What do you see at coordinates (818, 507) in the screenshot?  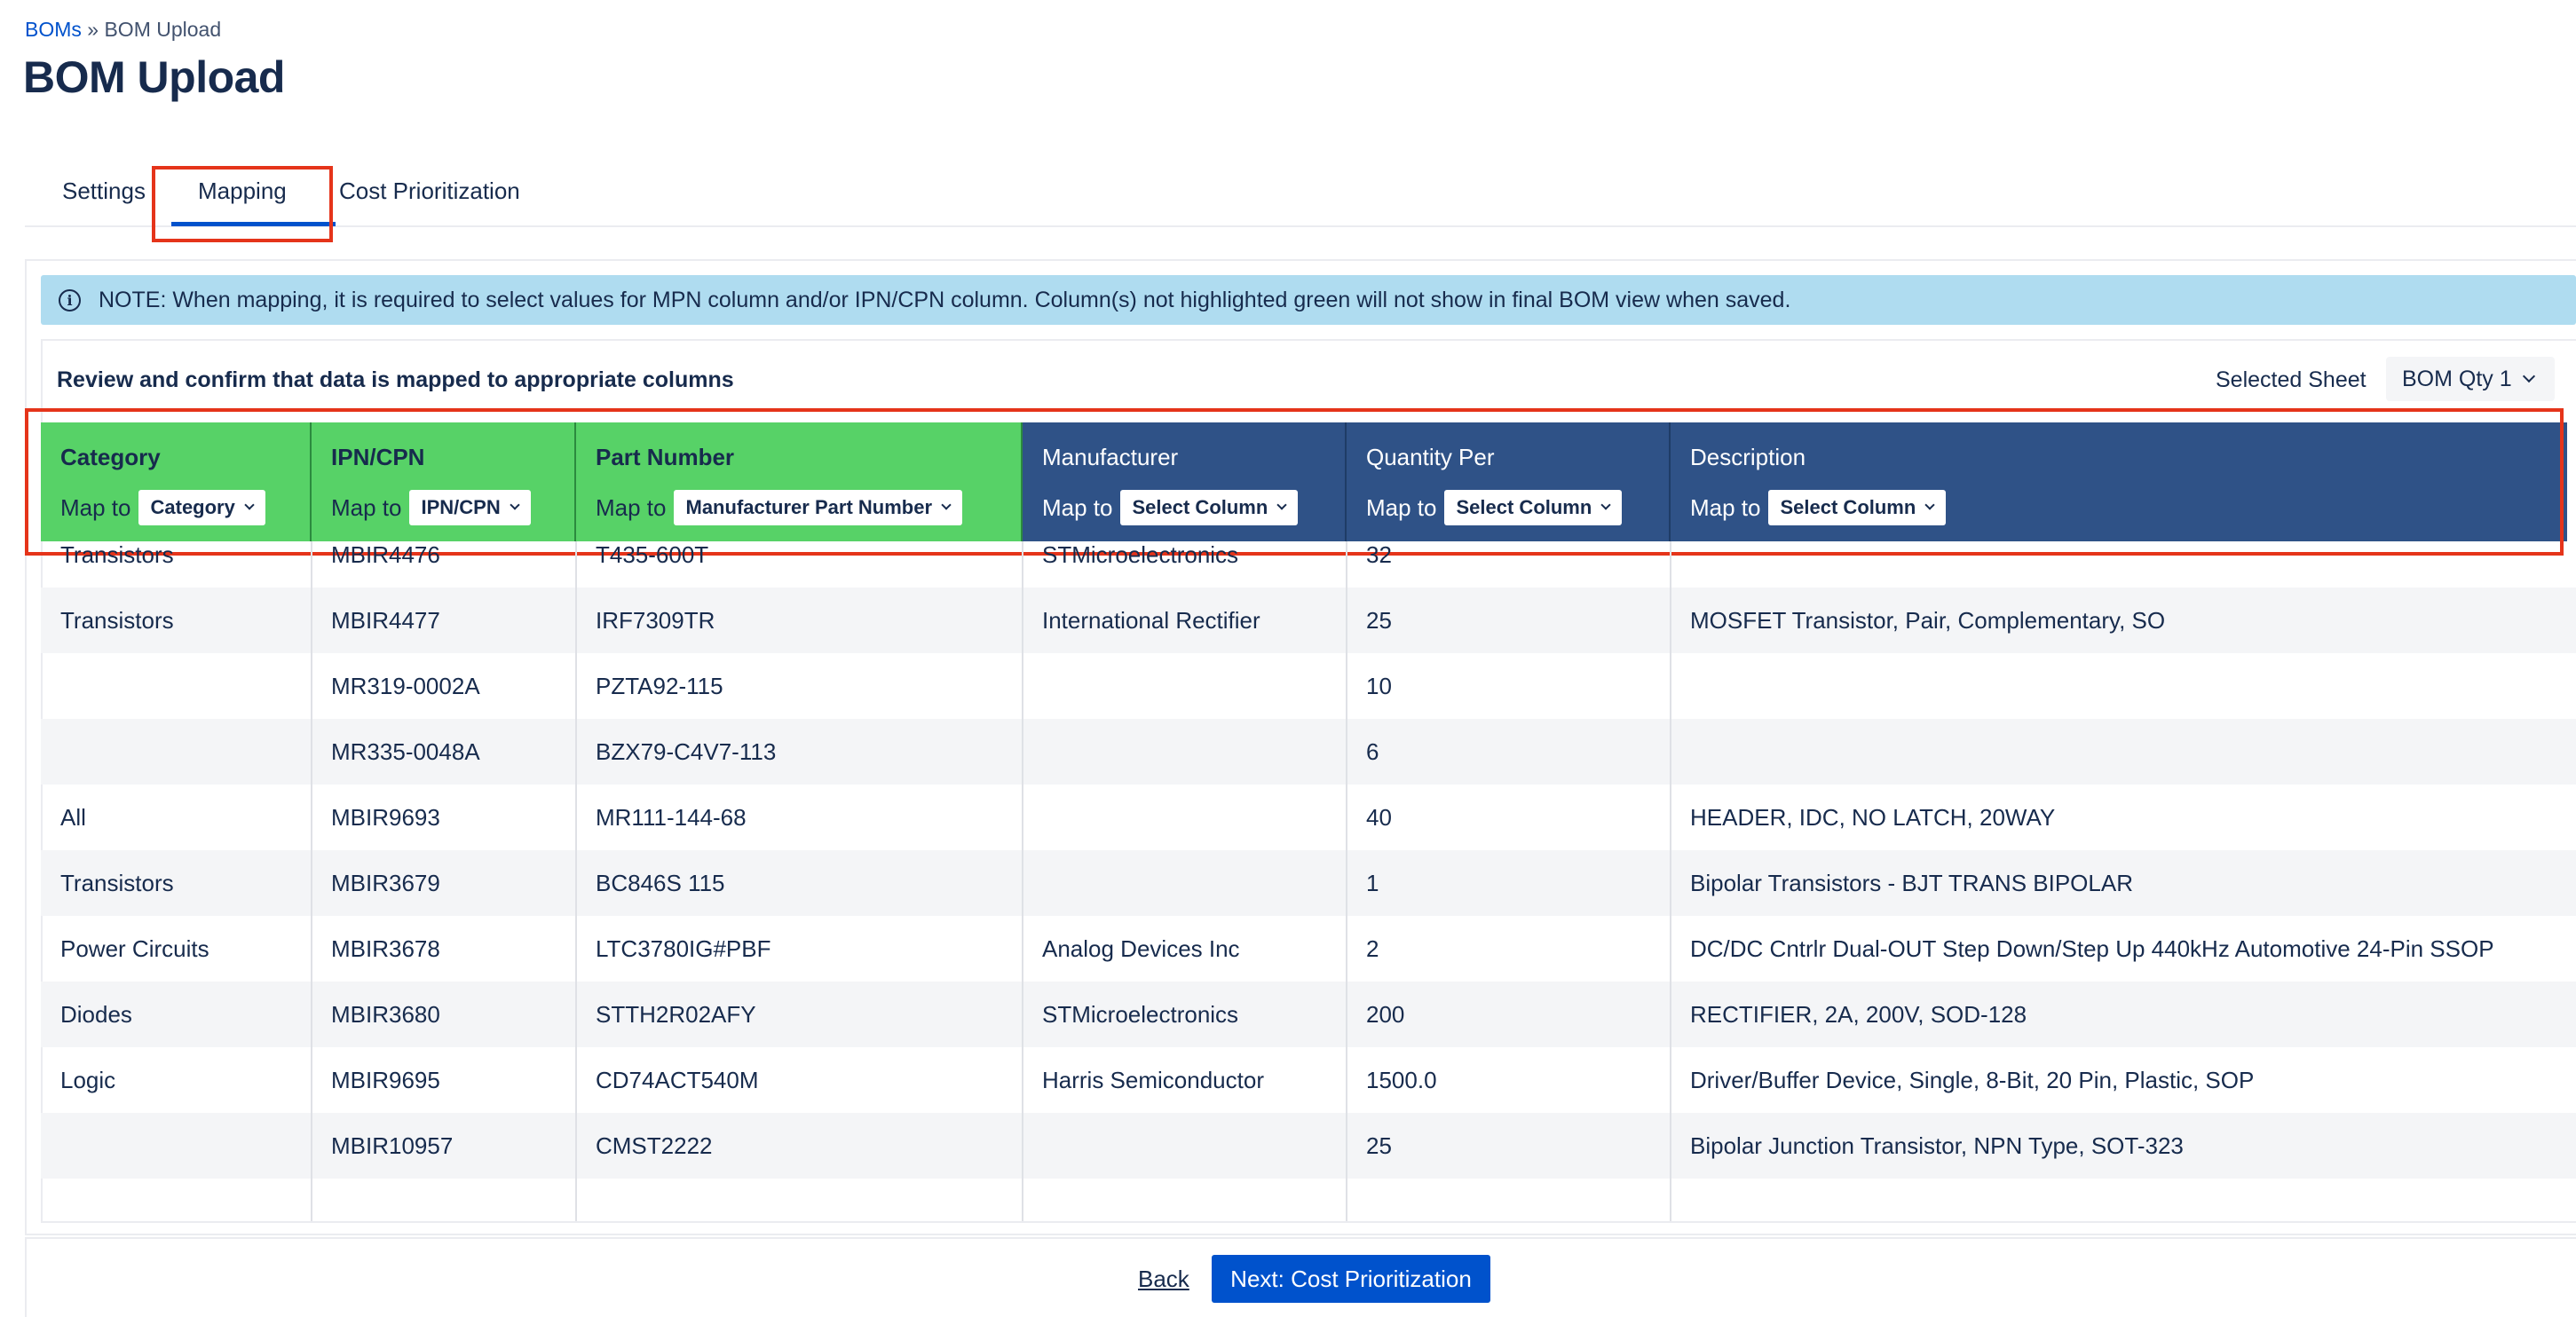 I see `map-select-part-number: Manufacturer Part Number` at bounding box center [818, 507].